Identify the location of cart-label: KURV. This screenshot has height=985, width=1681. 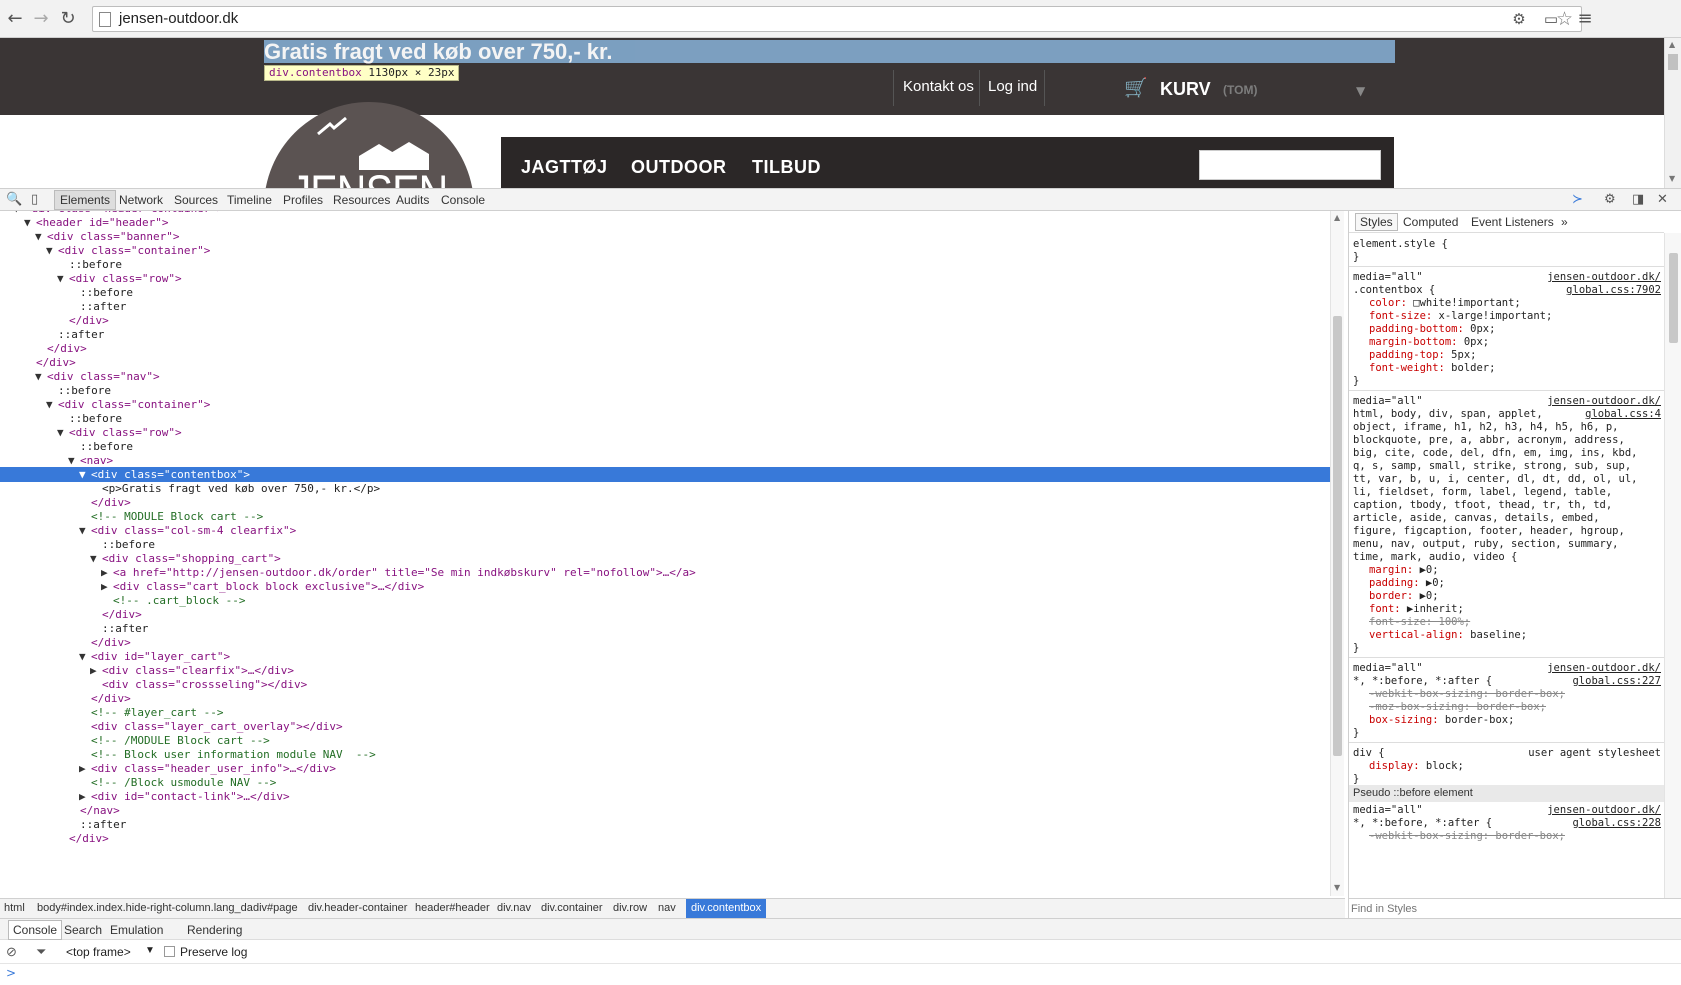
(1185, 89).